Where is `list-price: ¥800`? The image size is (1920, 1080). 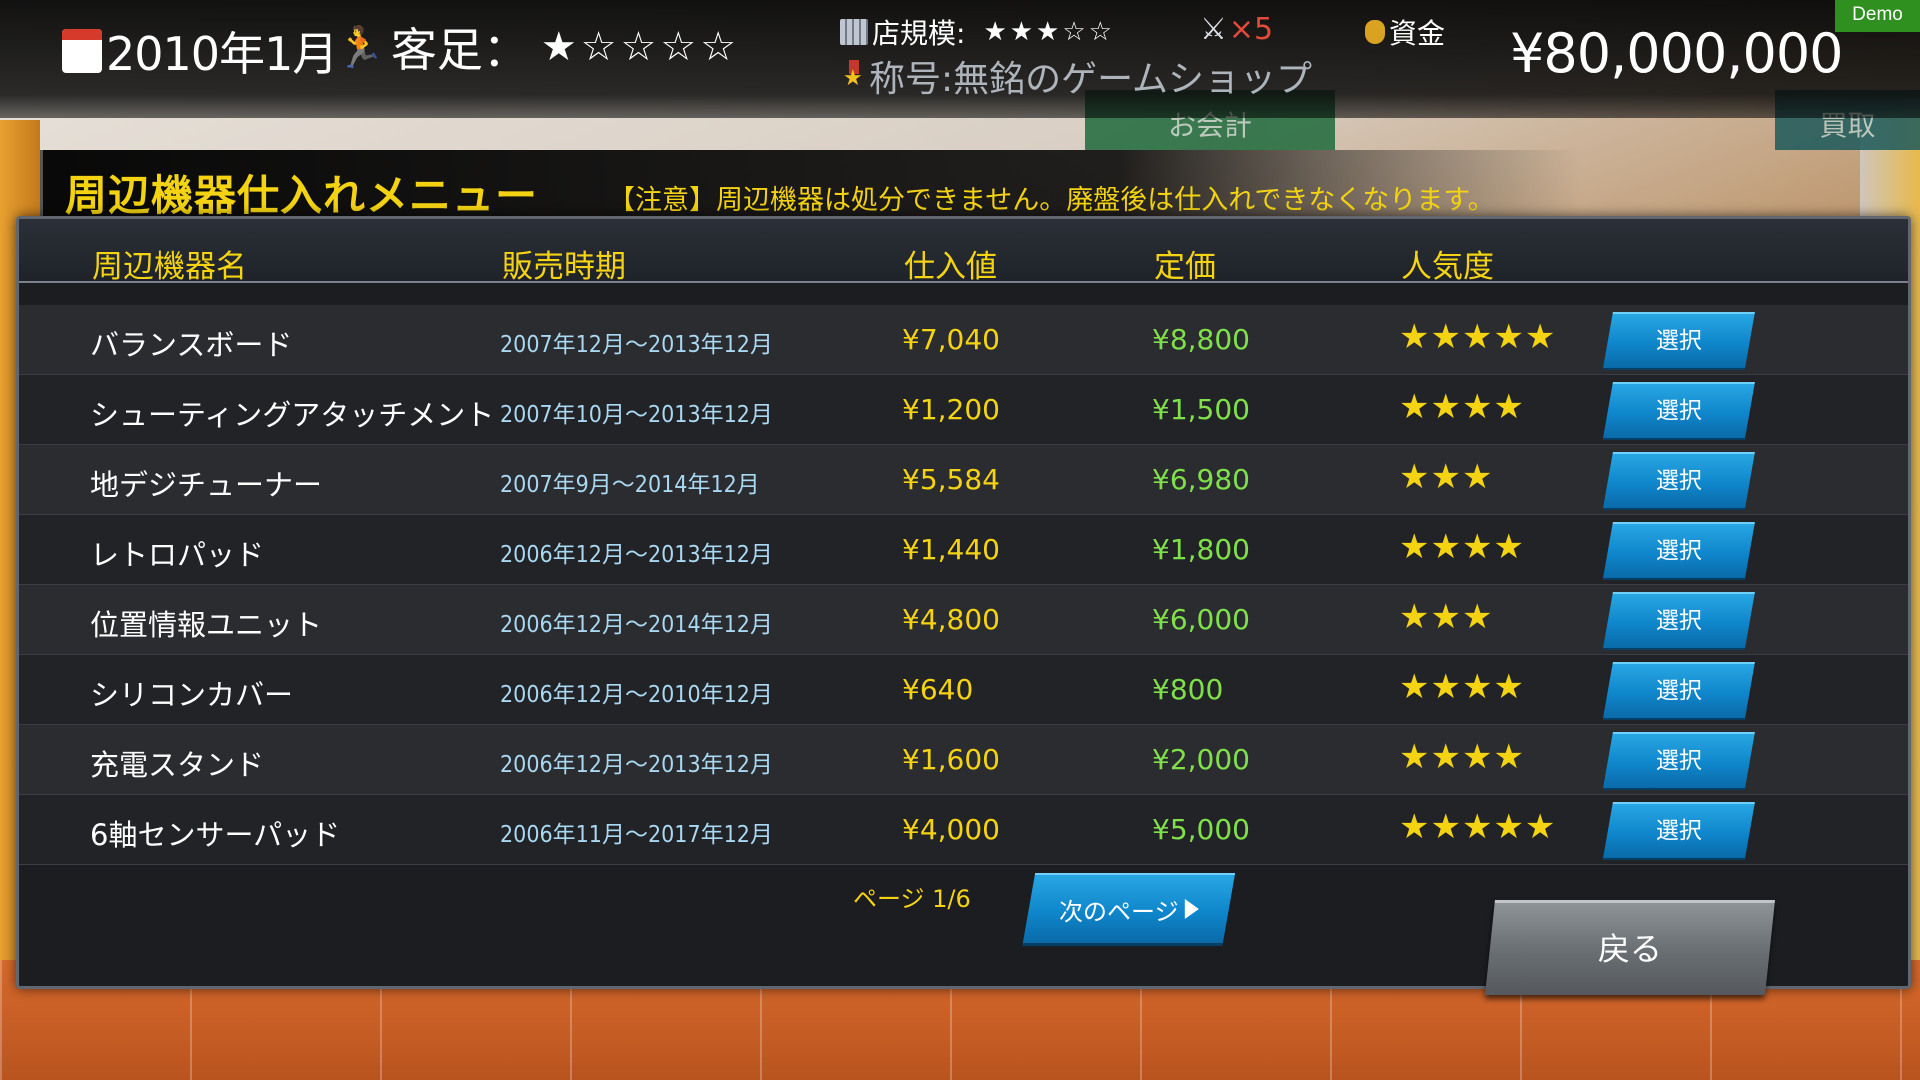
list-price: ¥800 is located at coordinates (1188, 689).